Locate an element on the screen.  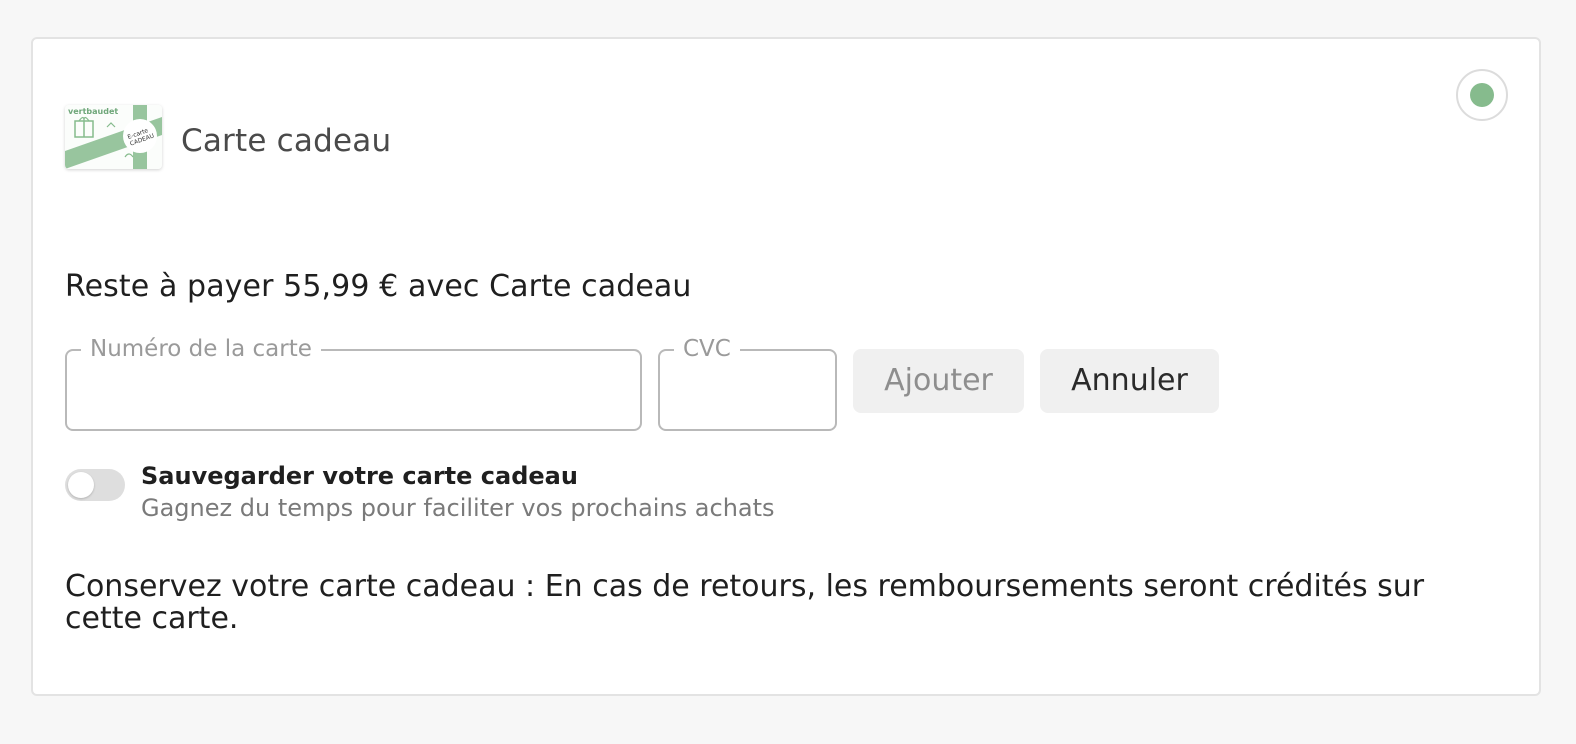
cvc-input is located at coordinates (747, 392).